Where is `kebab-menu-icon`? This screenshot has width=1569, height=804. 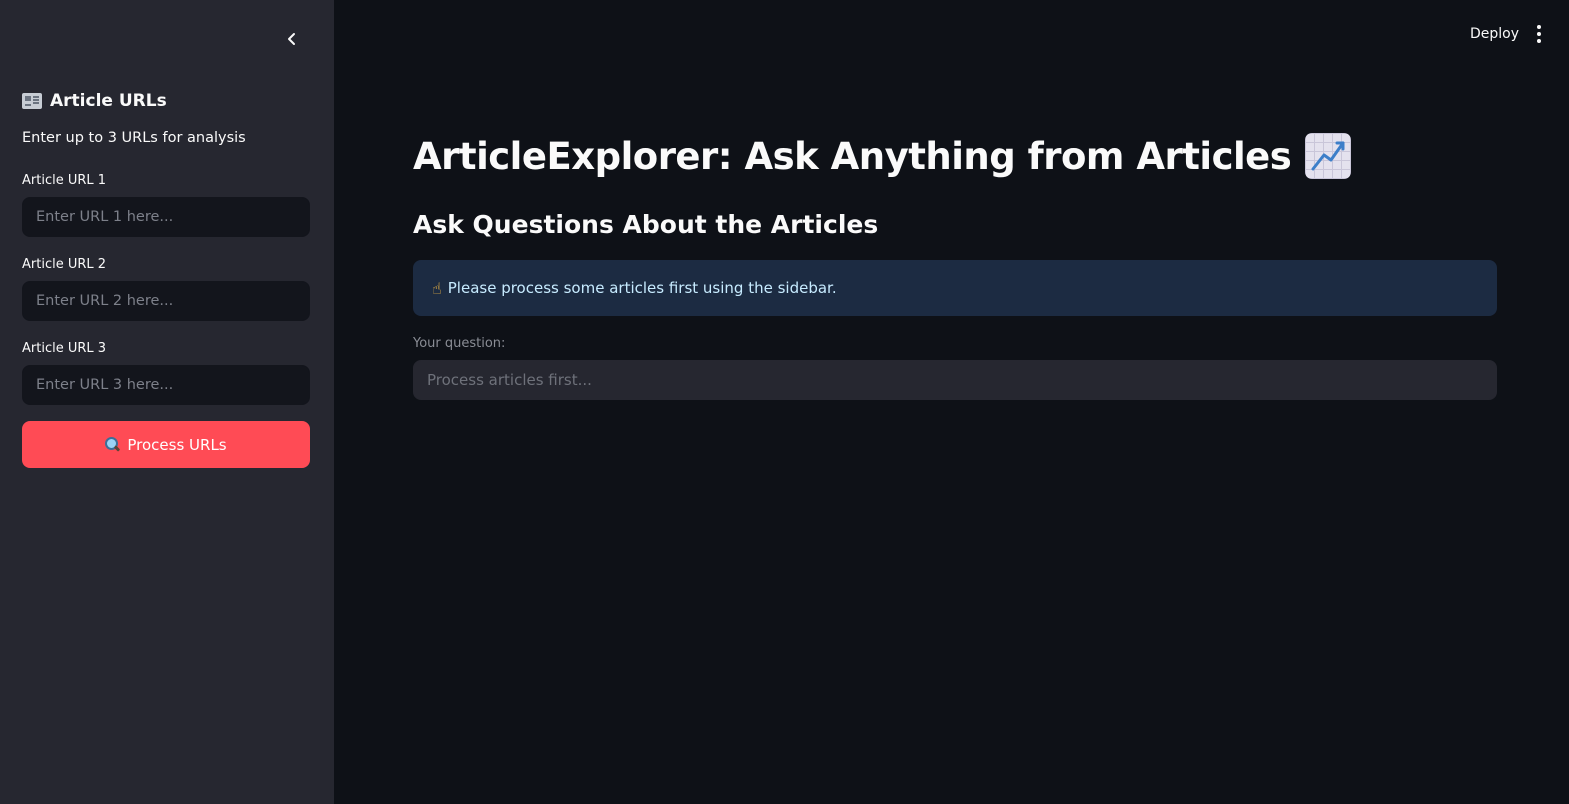 kebab-menu-icon is located at coordinates (1539, 27).